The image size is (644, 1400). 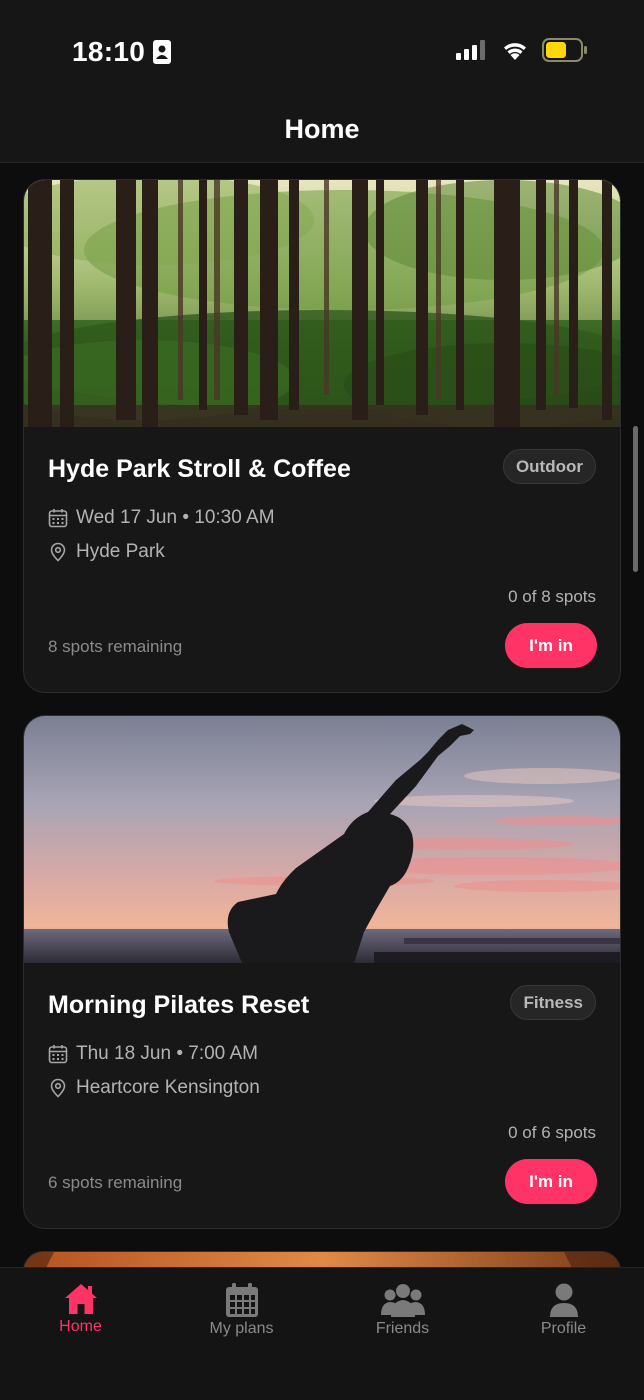 I want to click on tab-profile: Profile, so click(x=563, y=1334).